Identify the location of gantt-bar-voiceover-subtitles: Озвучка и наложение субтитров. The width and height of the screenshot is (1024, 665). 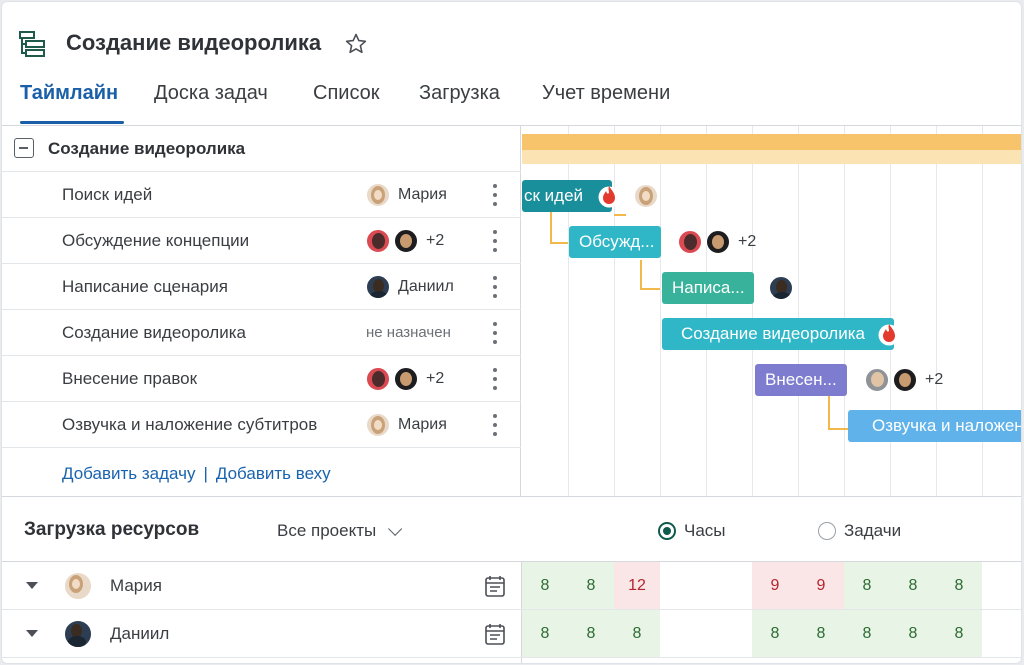
(934, 426).